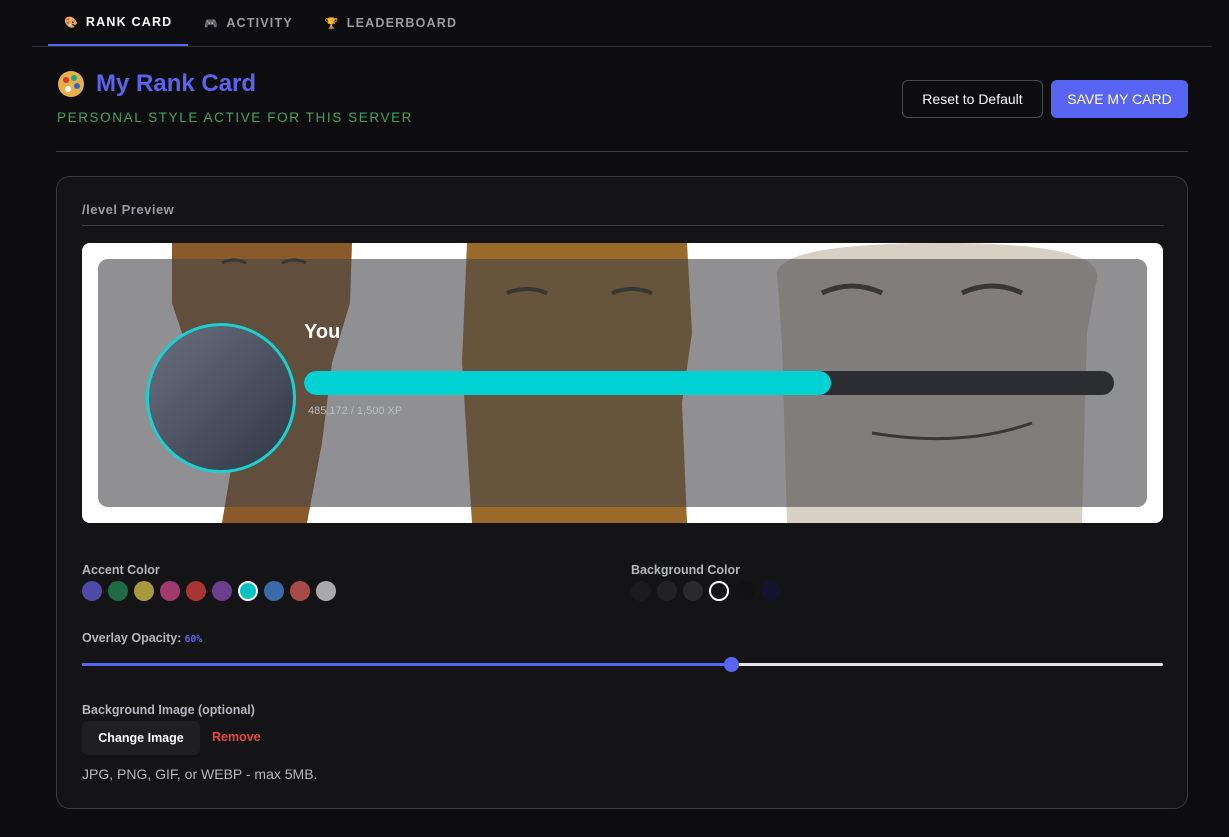 Image resolution: width=1229 pixels, height=837 pixels. Describe the element at coordinates (212, 23) in the screenshot. I see `gamepad-icon: 🎮` at that location.